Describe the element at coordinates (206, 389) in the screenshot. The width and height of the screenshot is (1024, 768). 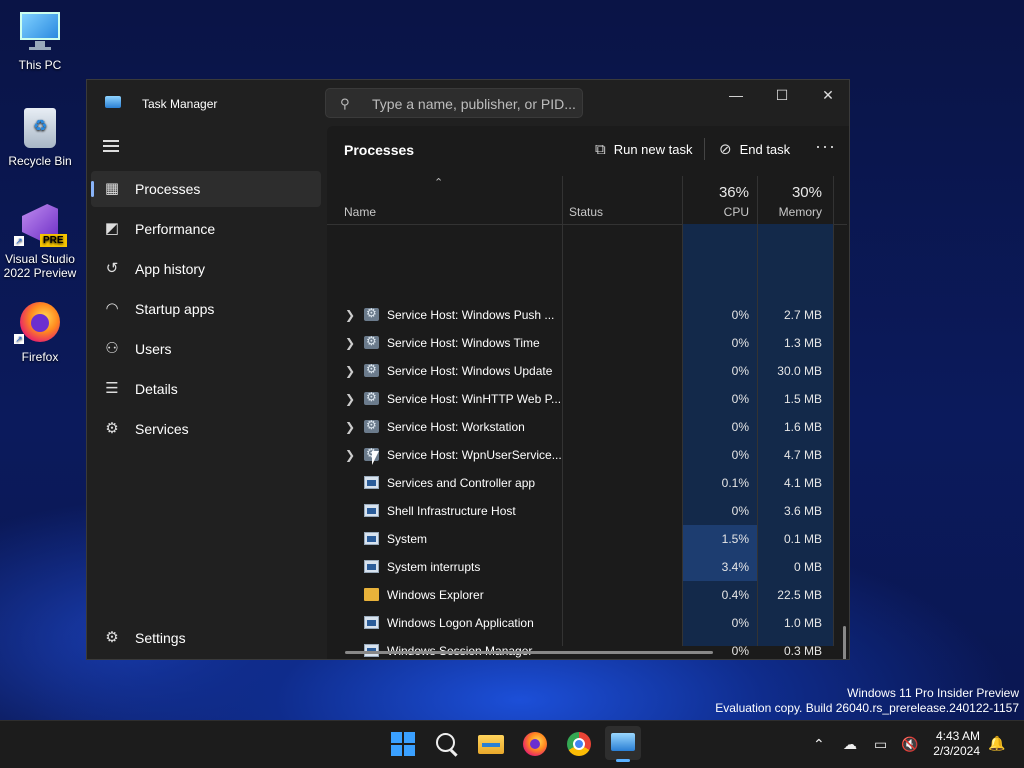
I see `sidebar-item-details: ☰ Details` at that location.